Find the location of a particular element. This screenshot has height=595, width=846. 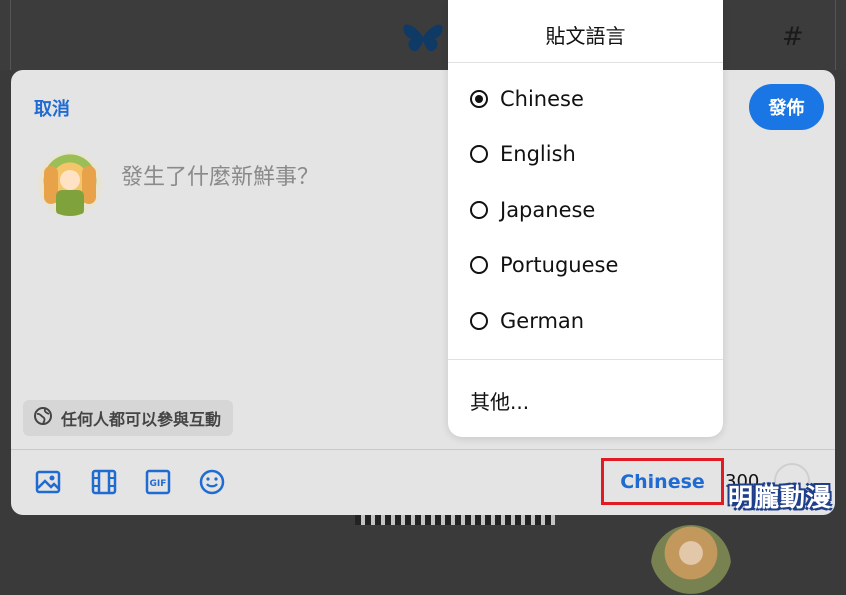

language-option-japanese: Japanese is located at coordinates (532, 210).